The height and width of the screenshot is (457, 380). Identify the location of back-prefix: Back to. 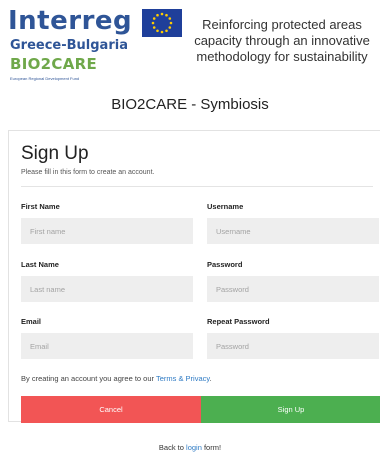
(172, 447).